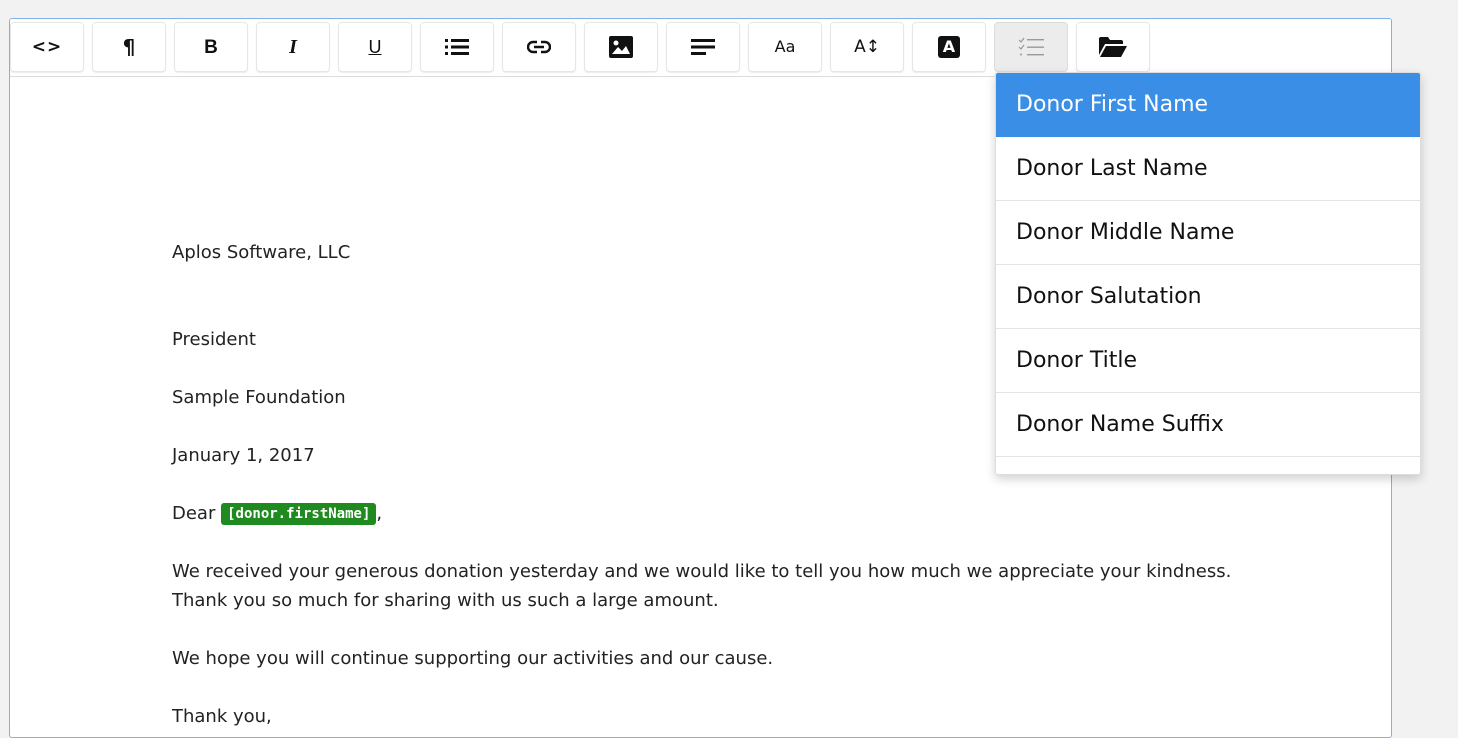 Image resolution: width=1458 pixels, height=738 pixels. I want to click on paragraph-button: ¶, so click(129, 47).